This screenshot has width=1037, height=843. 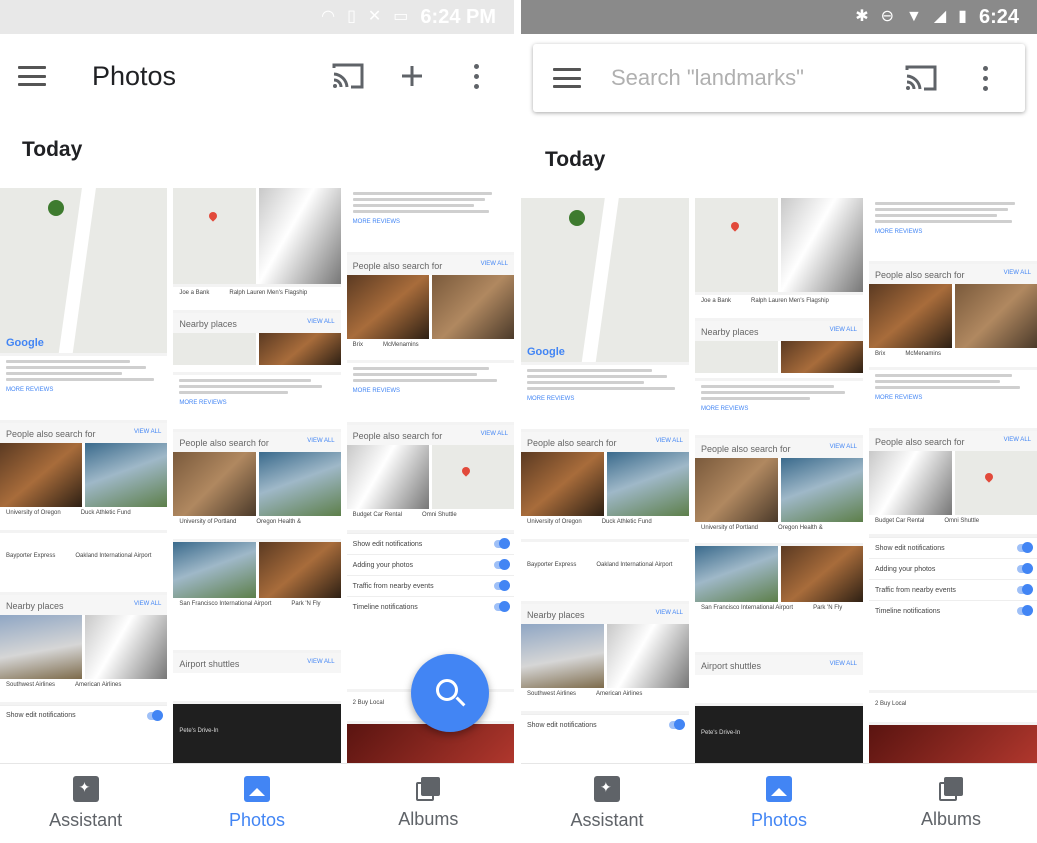 What do you see at coordinates (998, 16) in the screenshot?
I see `status-time: 6:24` at bounding box center [998, 16].